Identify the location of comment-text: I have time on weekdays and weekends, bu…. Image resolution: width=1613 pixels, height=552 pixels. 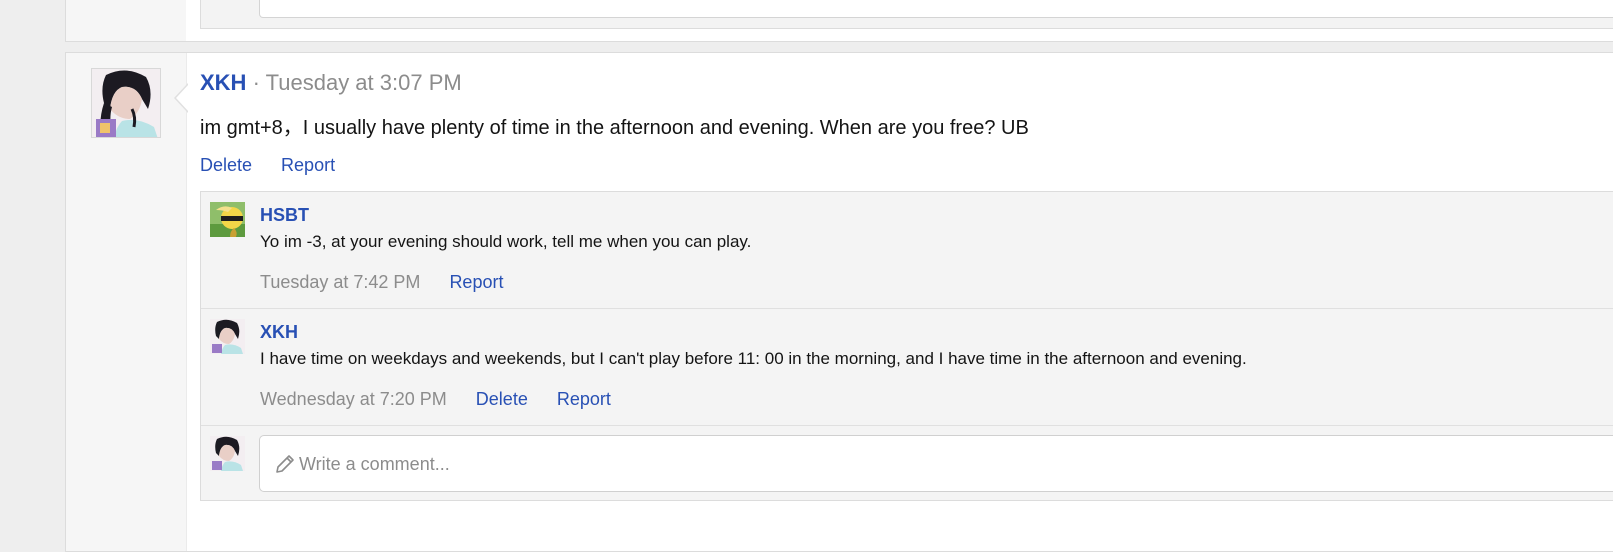
(753, 358).